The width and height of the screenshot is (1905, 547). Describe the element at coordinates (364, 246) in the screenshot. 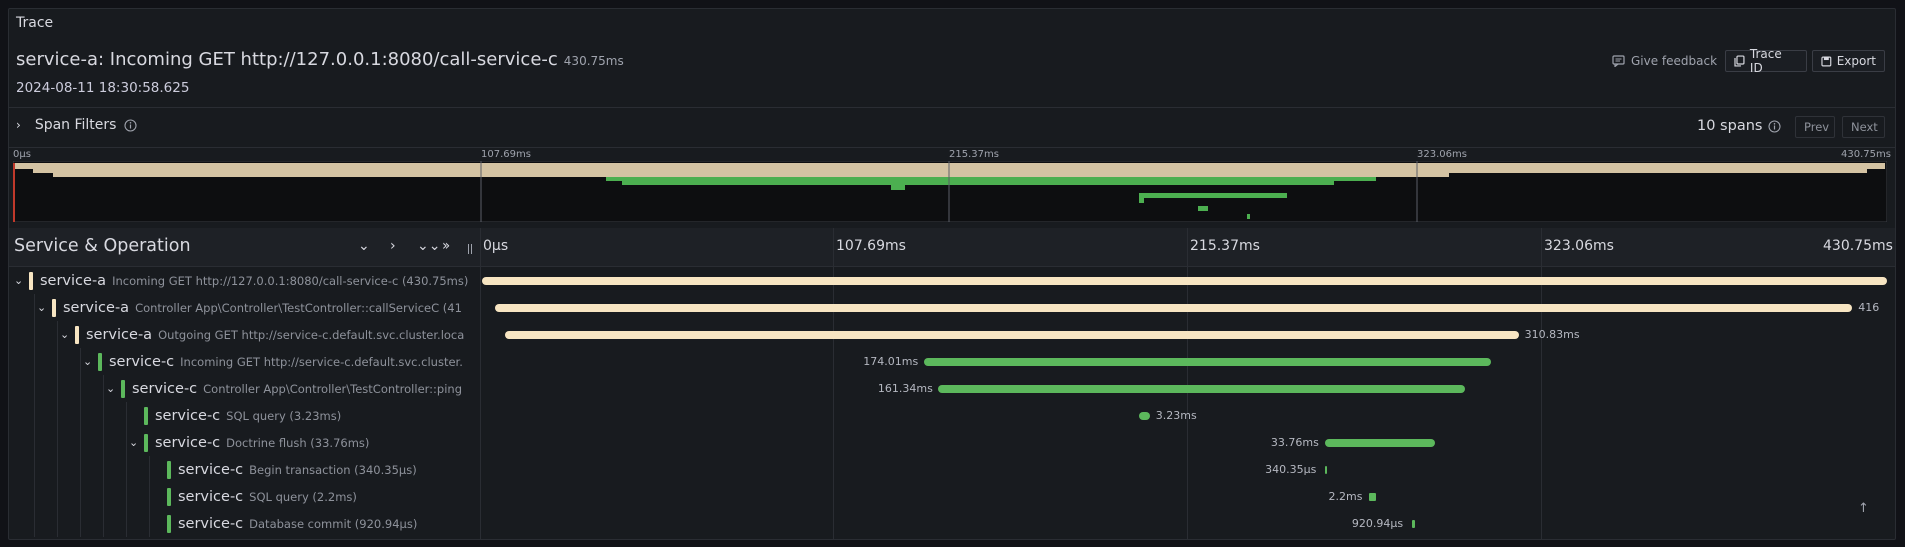

I see `collapse-one-icon: ⌄` at that location.